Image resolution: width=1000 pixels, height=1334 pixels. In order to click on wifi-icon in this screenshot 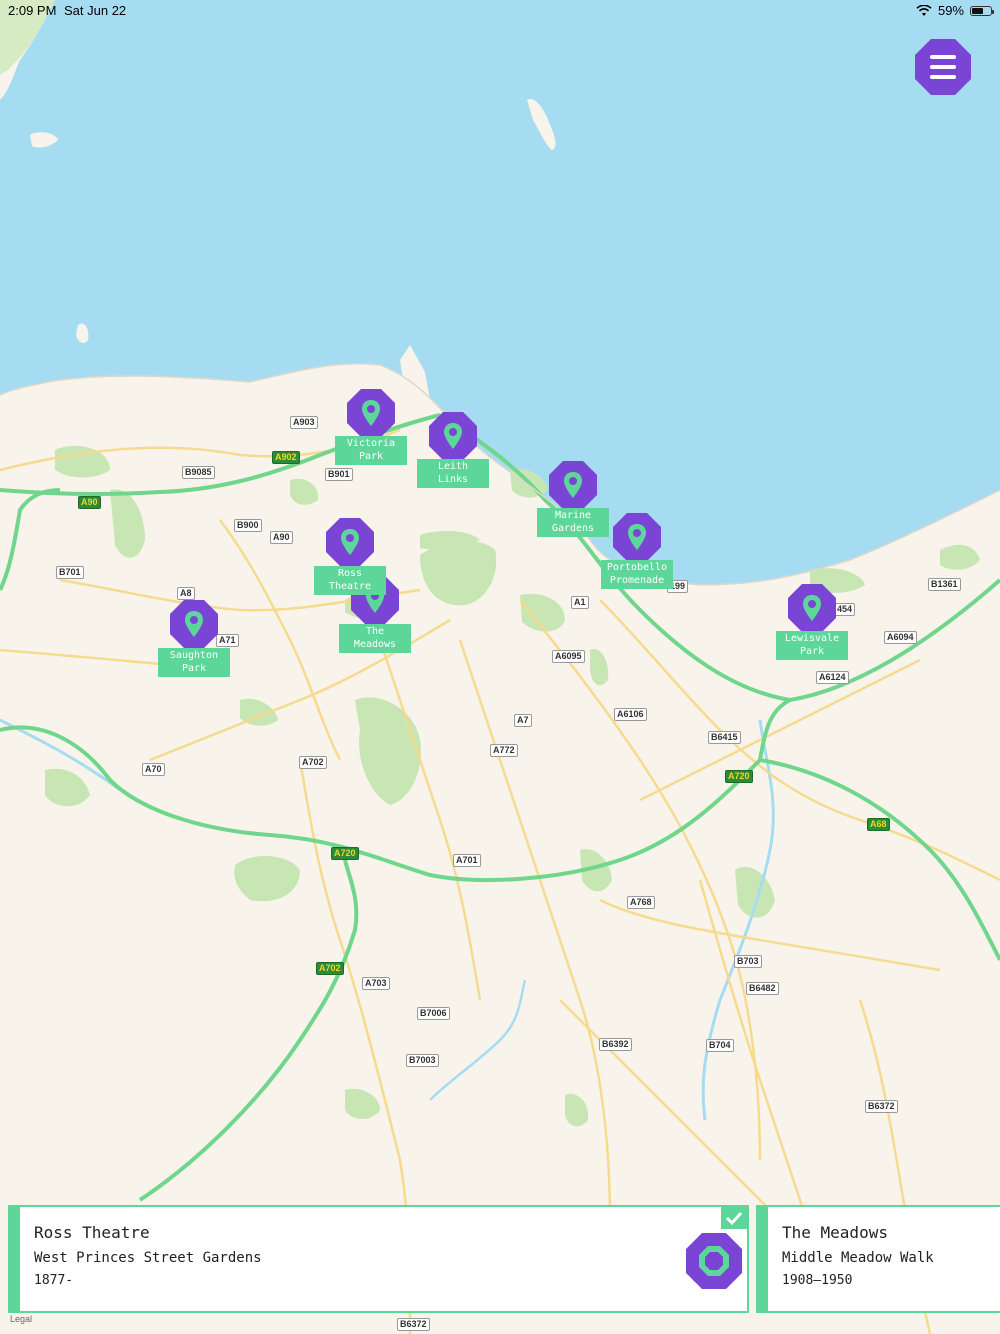, I will do `click(924, 10)`.